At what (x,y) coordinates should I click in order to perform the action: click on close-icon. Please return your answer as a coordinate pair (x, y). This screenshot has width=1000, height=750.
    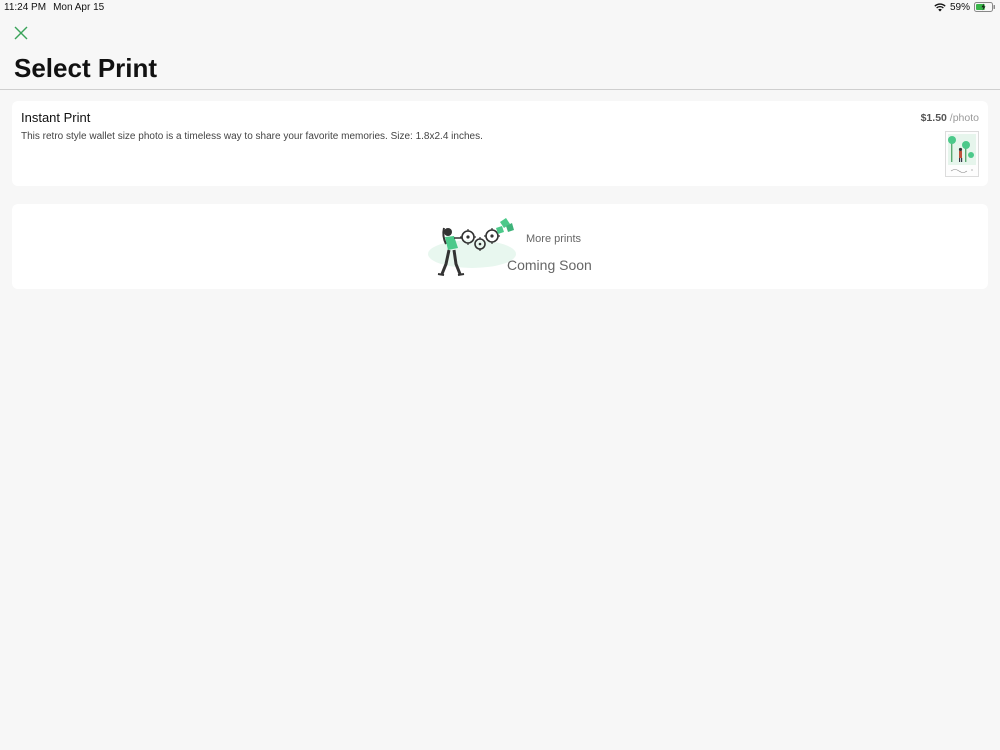
    Looking at the image, I should click on (21, 33).